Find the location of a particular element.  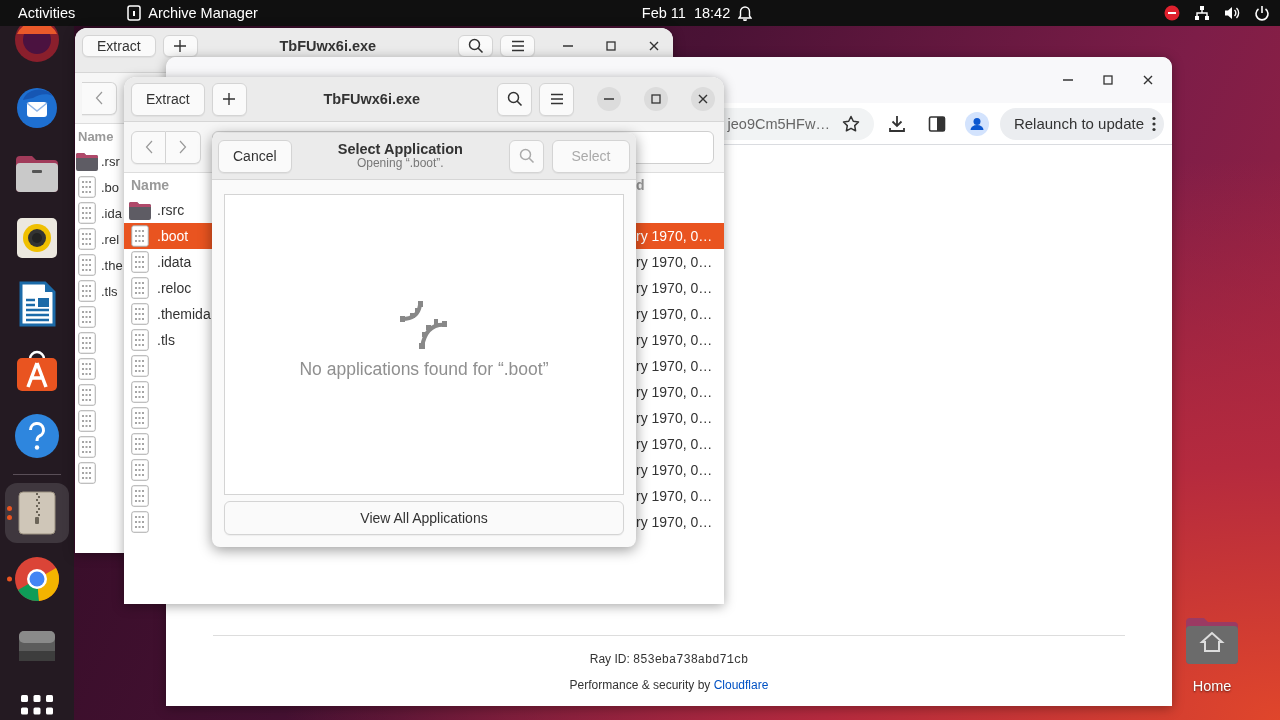

file-name: .boot is located at coordinates (173, 236).